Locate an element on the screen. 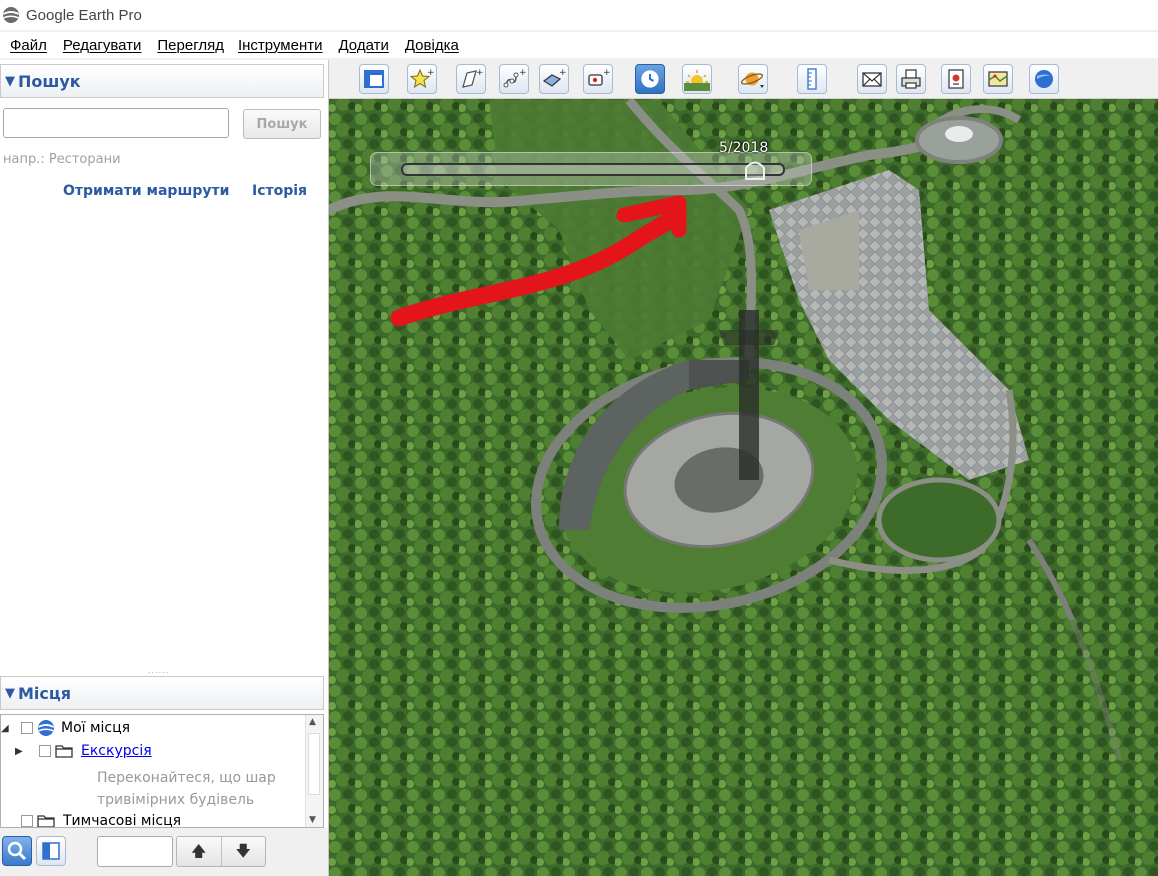  move-buttons: 🡅 🡇 is located at coordinates (221, 851).